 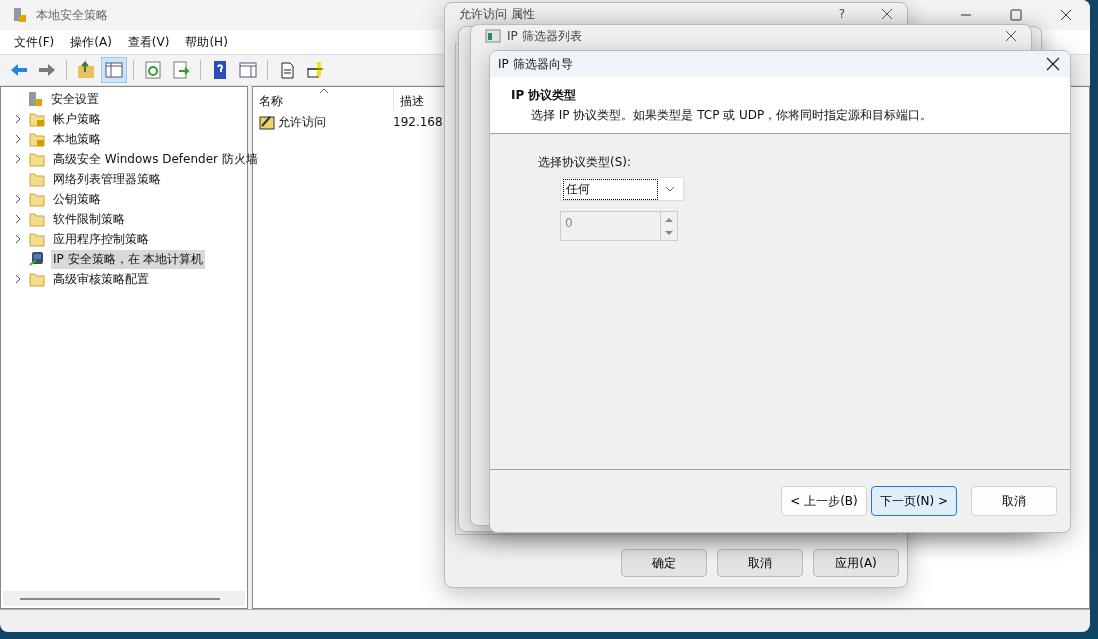 I want to click on tree-item: 应用程序控制策略, so click(x=101, y=239).